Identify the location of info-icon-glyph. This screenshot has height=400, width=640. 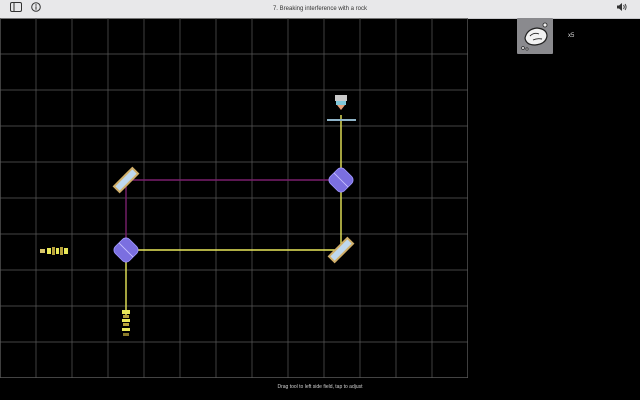
(36, 7).